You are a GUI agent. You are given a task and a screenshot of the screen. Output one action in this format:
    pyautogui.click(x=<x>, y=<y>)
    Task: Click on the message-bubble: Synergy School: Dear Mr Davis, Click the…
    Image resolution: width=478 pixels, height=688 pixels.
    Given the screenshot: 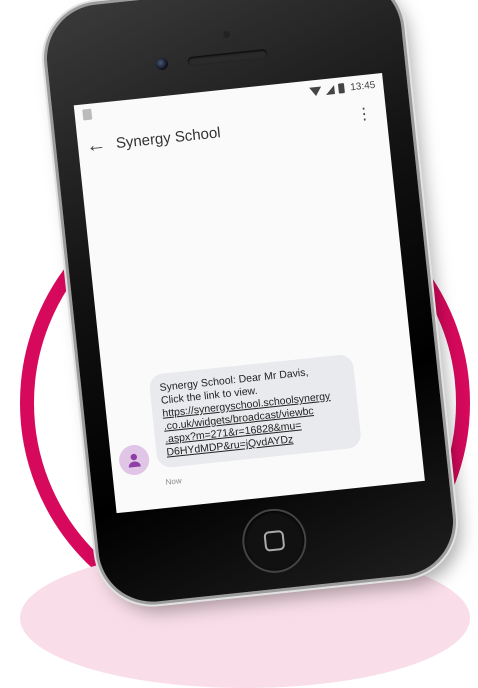 What is the action you would take?
    pyautogui.click(x=255, y=411)
    